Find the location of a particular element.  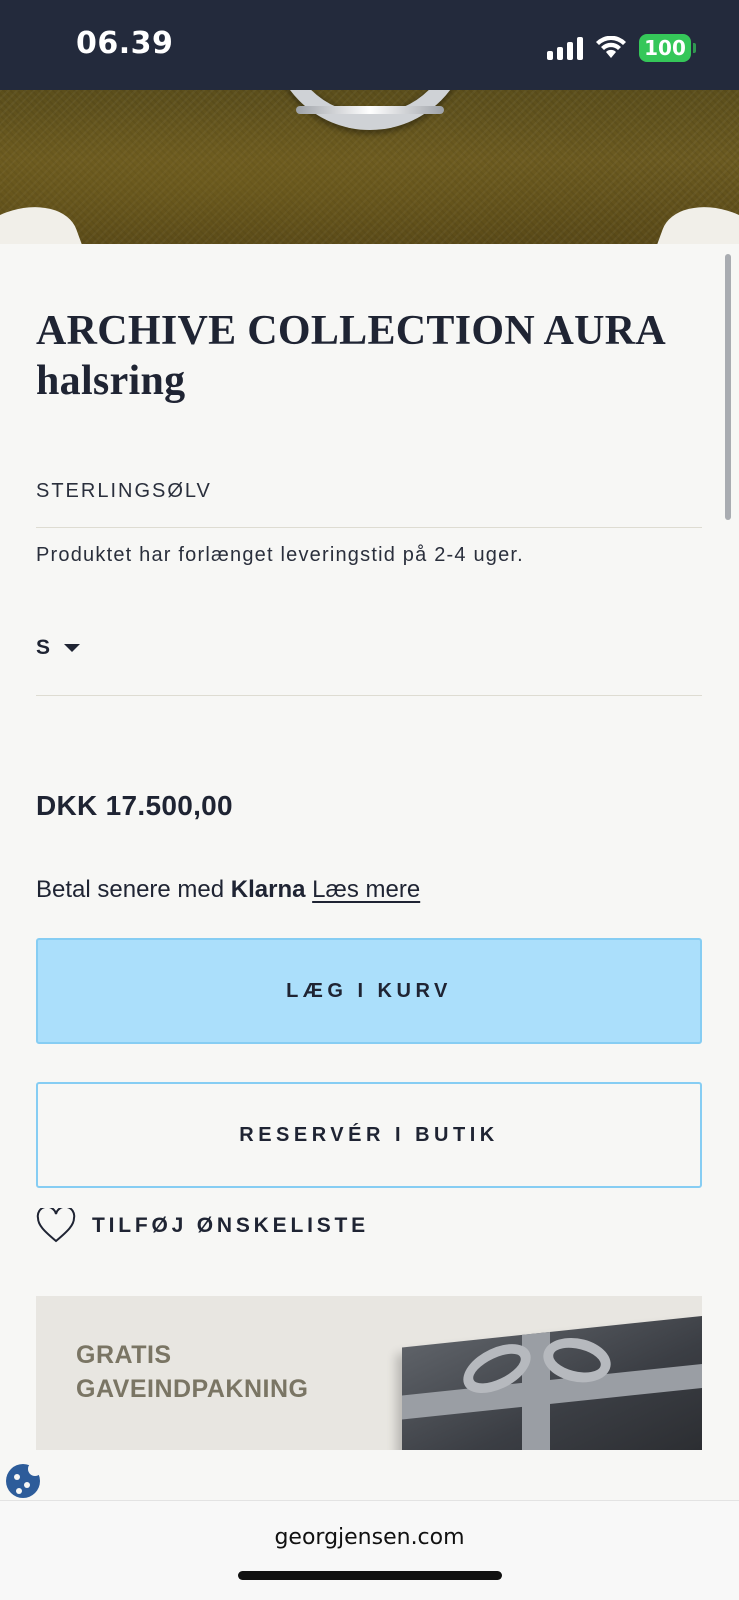

wishlist-label: TILFØJ ØNSKELISTE is located at coordinates (230, 1225).